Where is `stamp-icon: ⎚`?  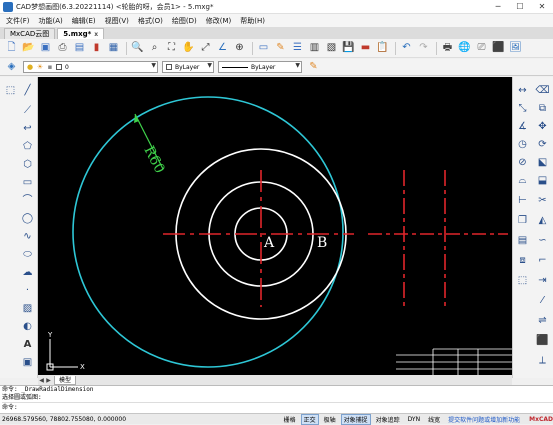
stamp-icon: ⎚ is located at coordinates (481, 48).